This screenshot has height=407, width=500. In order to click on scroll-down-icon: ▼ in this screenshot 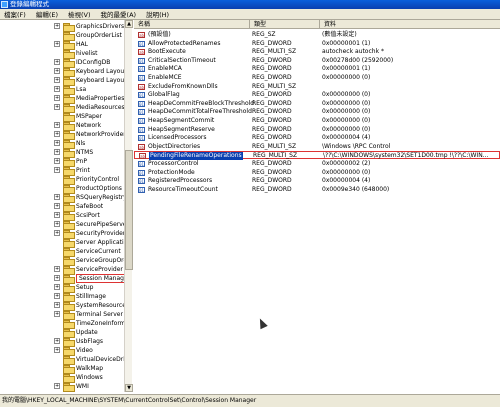, I will do `click(129, 388)`.